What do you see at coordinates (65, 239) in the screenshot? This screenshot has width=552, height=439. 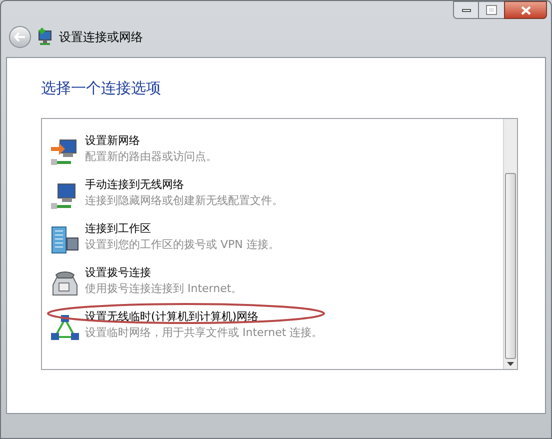 I see `building-icon` at bounding box center [65, 239].